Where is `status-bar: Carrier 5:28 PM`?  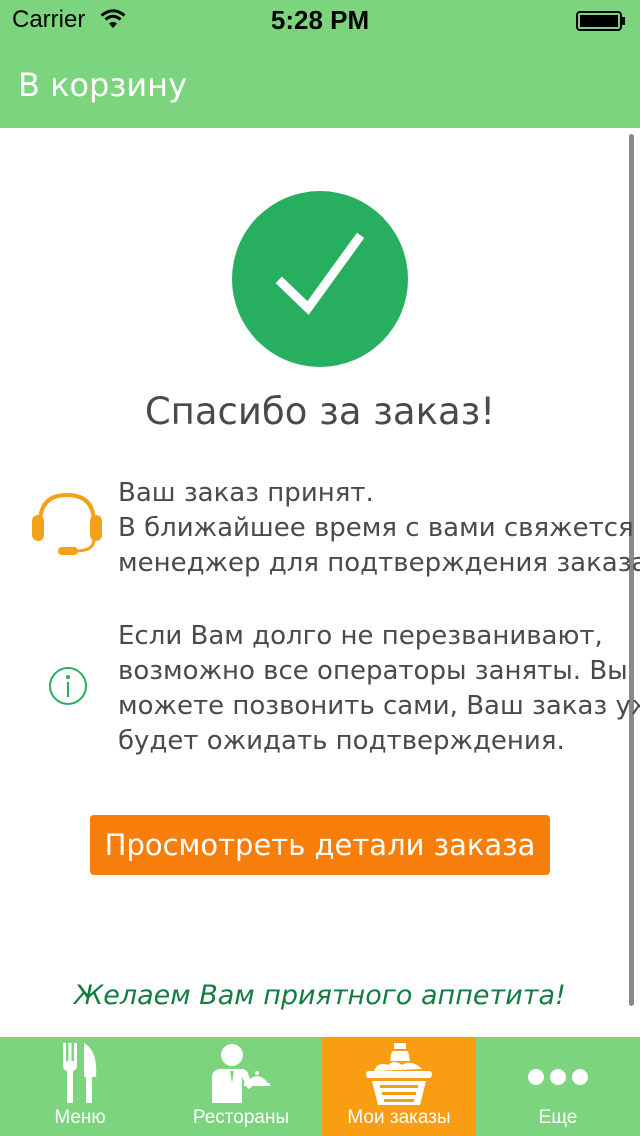 status-bar: Carrier 5:28 PM is located at coordinates (320, 20).